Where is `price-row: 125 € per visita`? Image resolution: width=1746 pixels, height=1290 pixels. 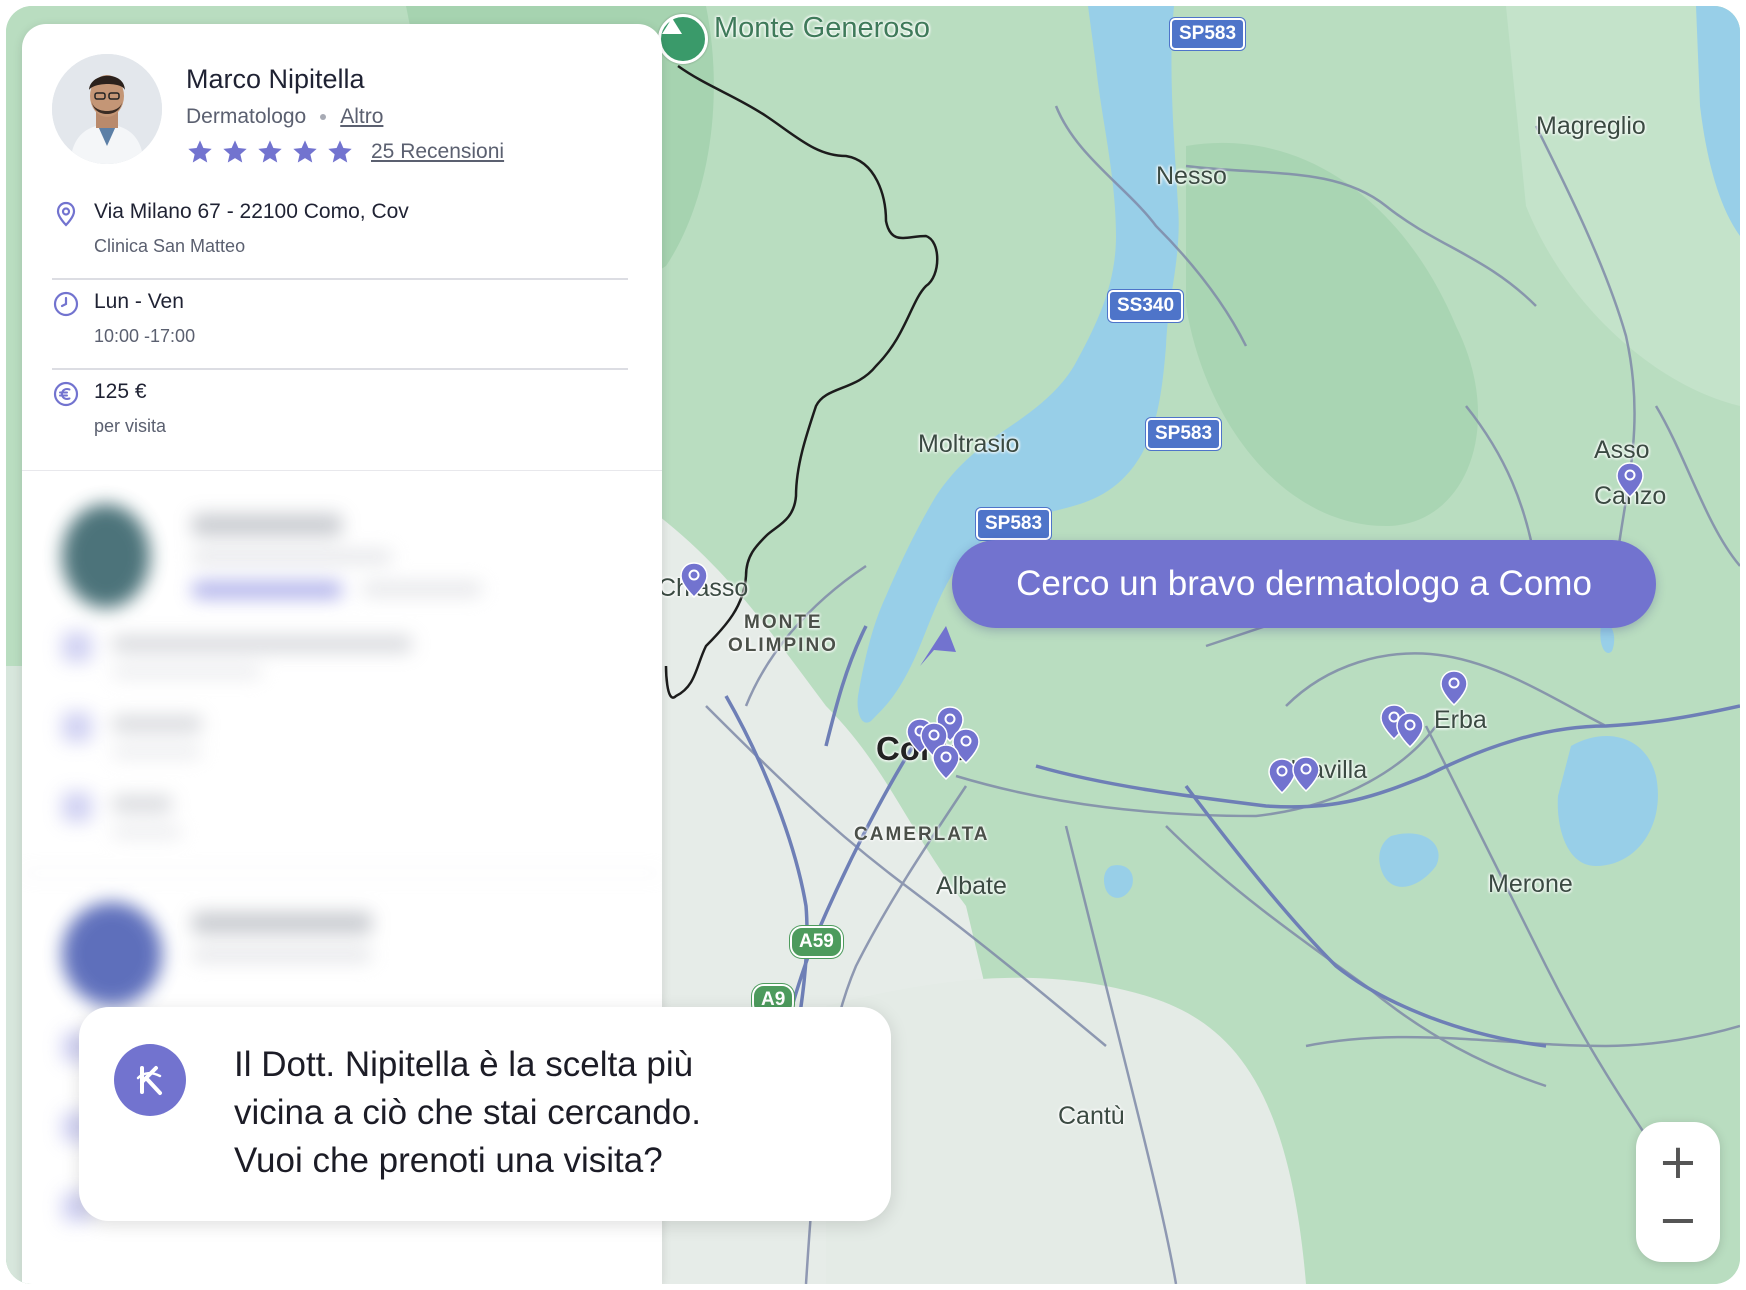
price-row: 125 € per visita is located at coordinates (342, 410).